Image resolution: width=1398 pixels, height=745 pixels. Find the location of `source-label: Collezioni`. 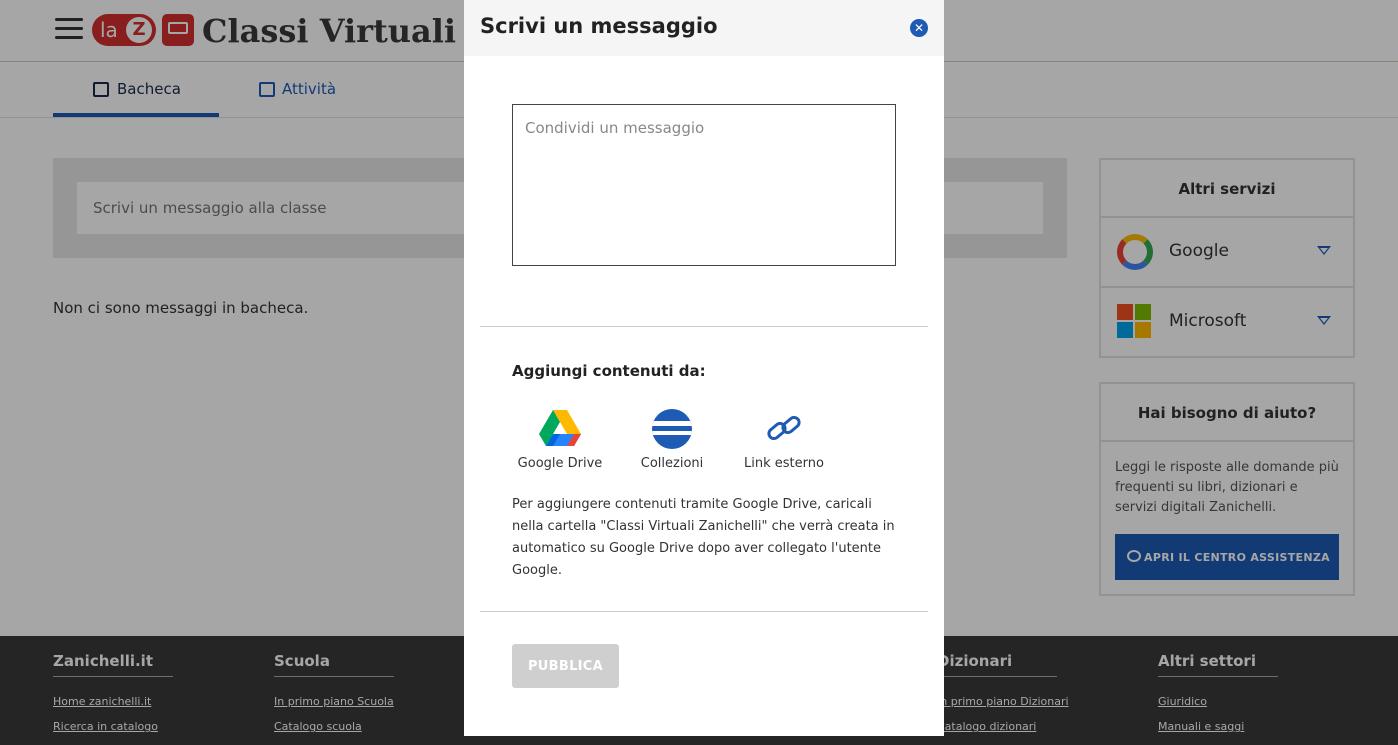

source-label: Collezioni is located at coordinates (672, 463).